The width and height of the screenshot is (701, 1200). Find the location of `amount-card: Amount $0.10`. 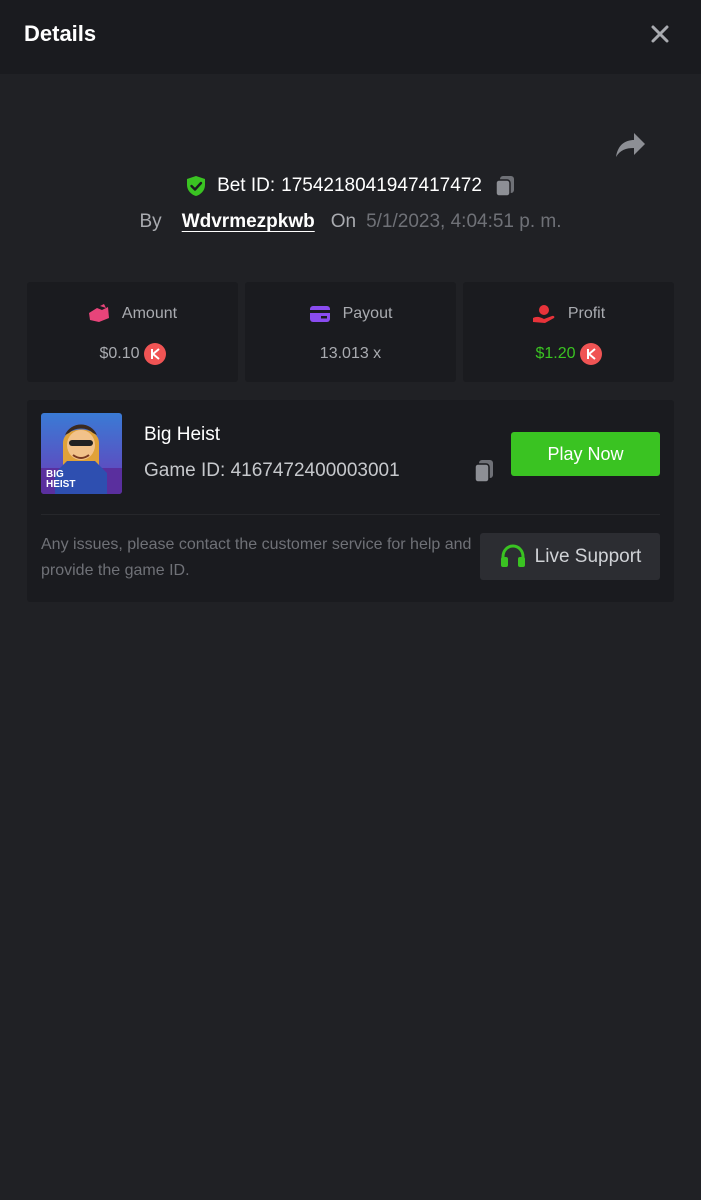

amount-card: Amount $0.10 is located at coordinates (132, 332).